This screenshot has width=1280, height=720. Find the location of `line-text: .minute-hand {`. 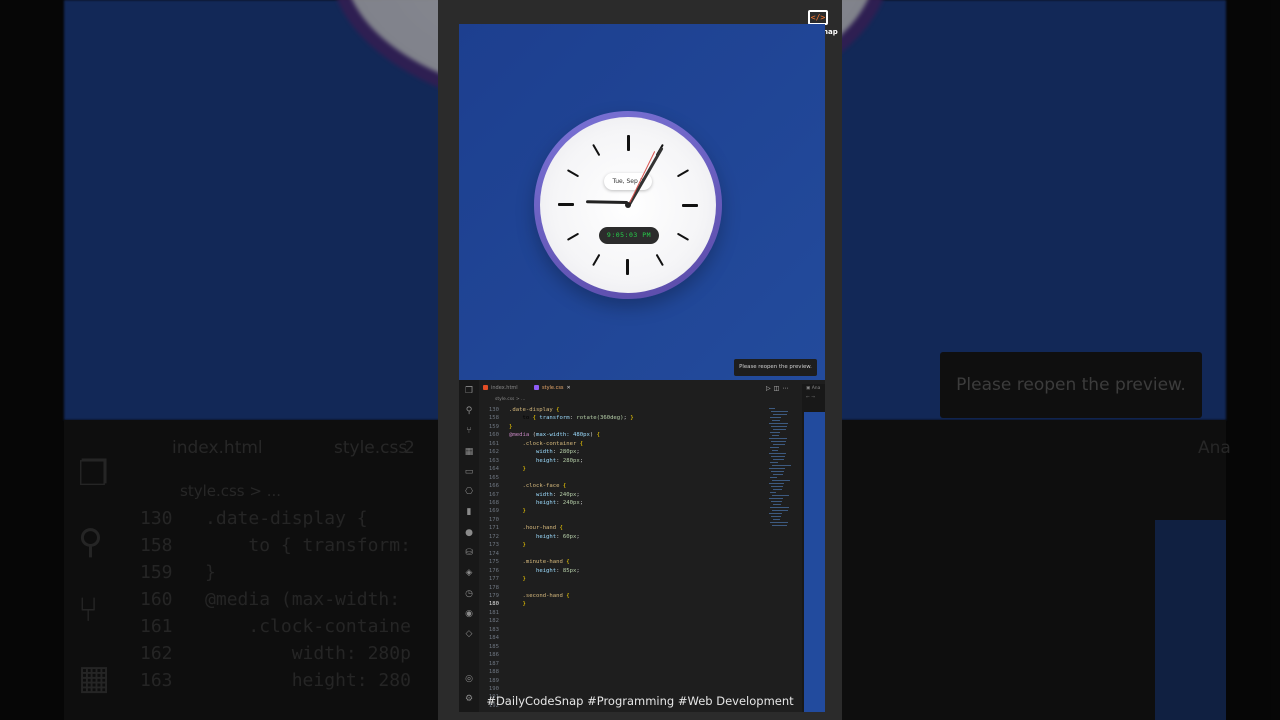

line-text: .minute-hand { is located at coordinates (546, 562).